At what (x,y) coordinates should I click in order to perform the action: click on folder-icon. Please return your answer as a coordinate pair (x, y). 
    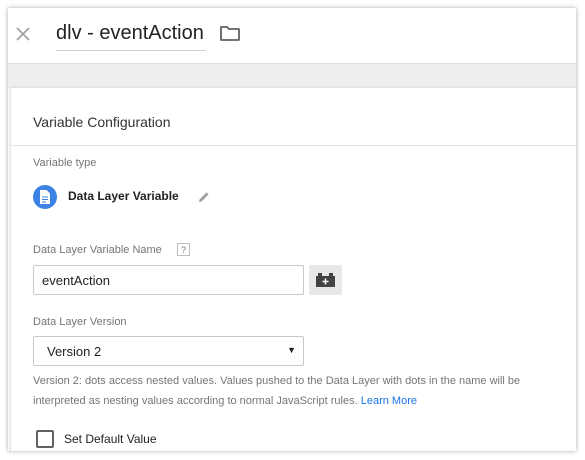
    Looking at the image, I should click on (230, 33).